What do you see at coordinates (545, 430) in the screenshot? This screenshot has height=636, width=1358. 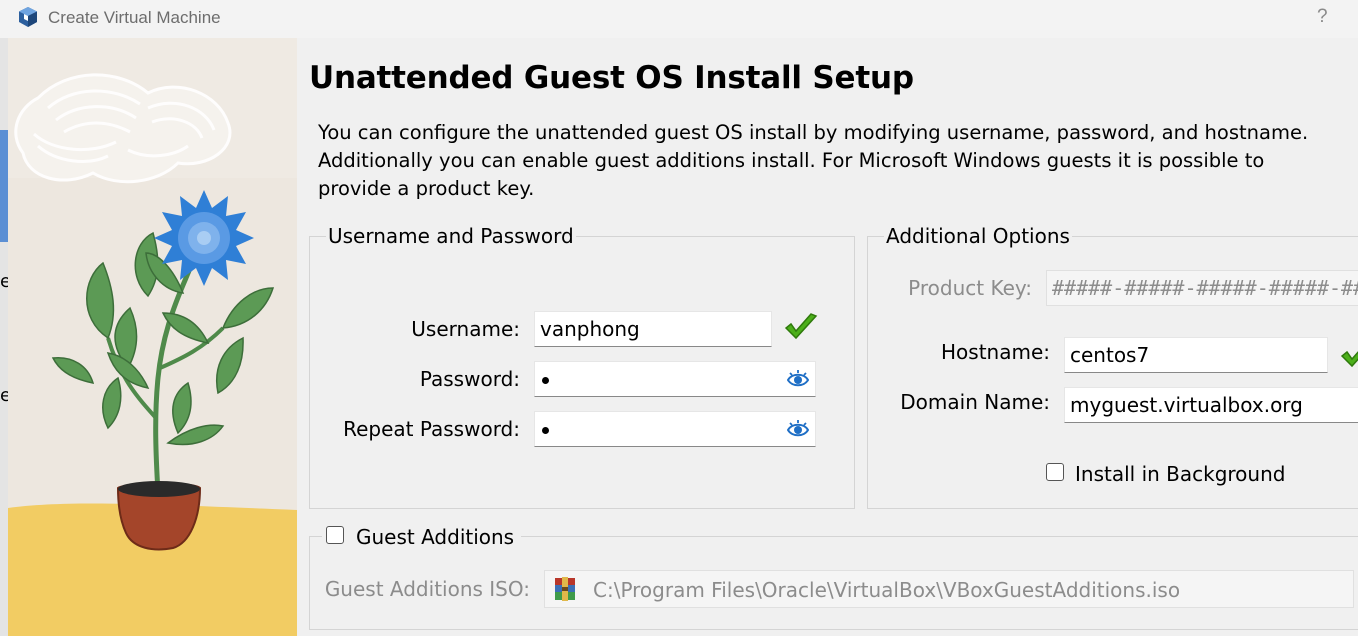 I see `repeat-password-mask` at bounding box center [545, 430].